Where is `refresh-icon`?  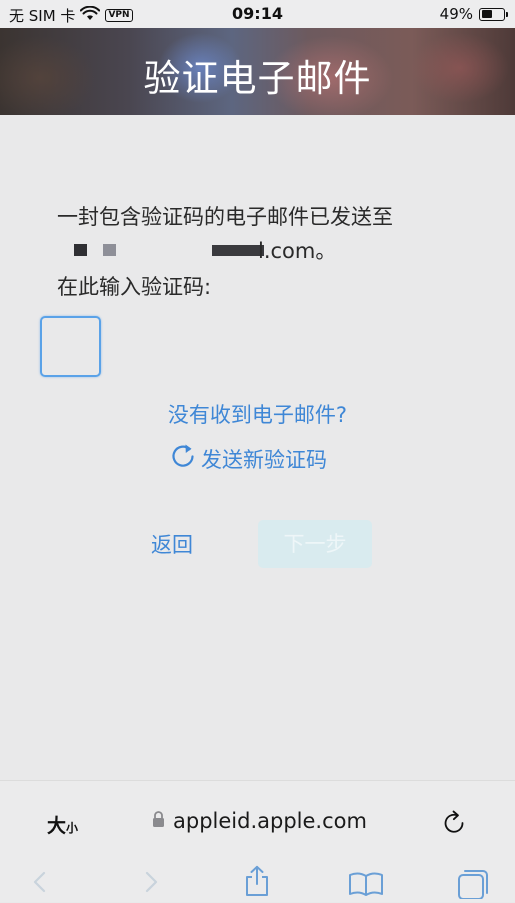 refresh-icon is located at coordinates (183, 458).